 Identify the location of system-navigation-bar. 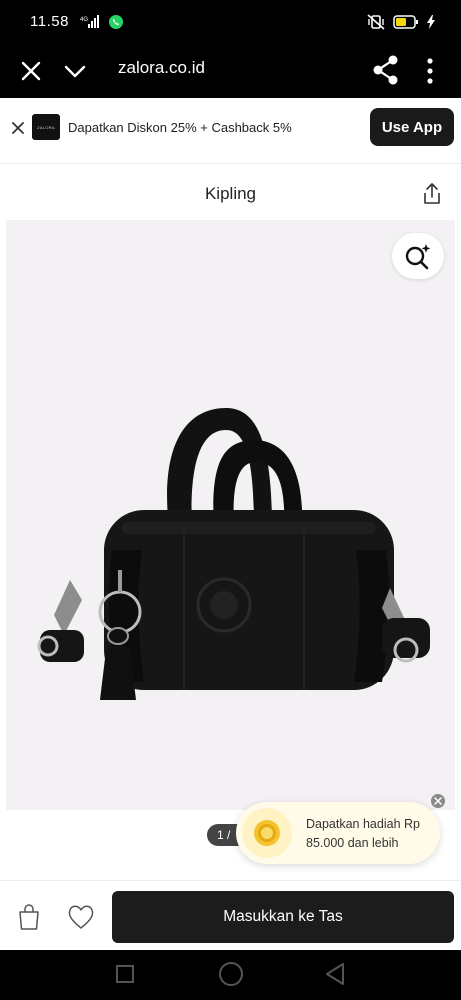
(230, 975).